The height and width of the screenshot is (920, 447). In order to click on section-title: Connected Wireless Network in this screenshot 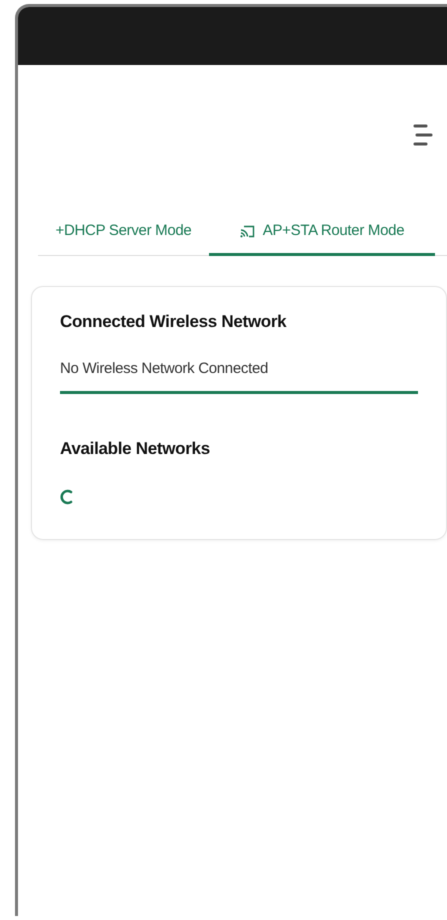, I will do `click(174, 321)`.